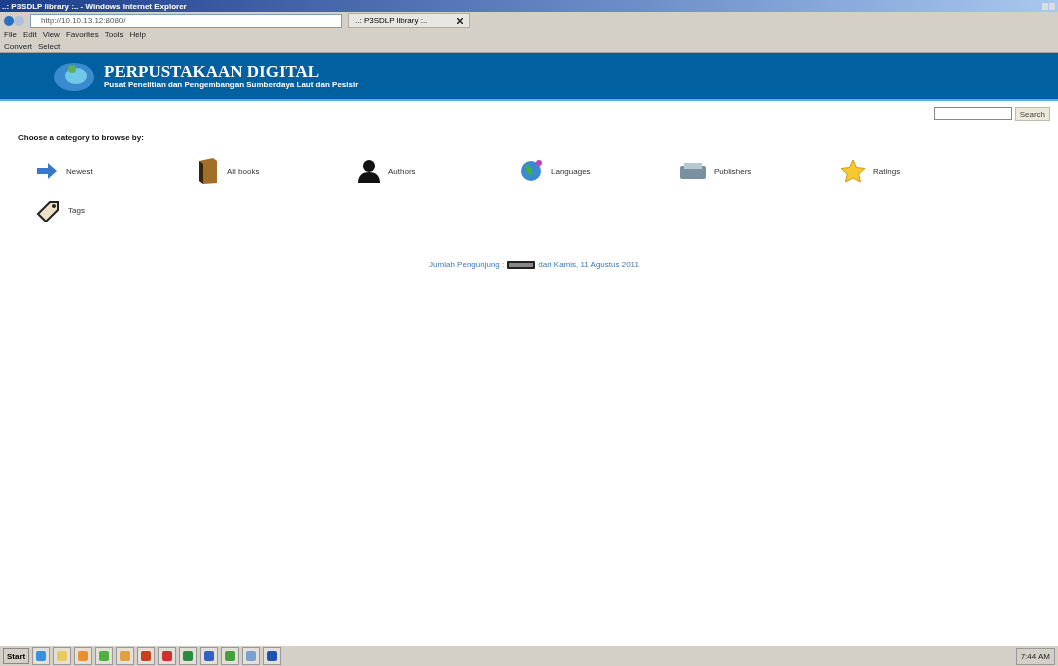 Image resolution: width=1058 pixels, height=666 pixels. What do you see at coordinates (409, 20) in the screenshot?
I see `browser-tab: ..: P3SDLP library :..` at bounding box center [409, 20].